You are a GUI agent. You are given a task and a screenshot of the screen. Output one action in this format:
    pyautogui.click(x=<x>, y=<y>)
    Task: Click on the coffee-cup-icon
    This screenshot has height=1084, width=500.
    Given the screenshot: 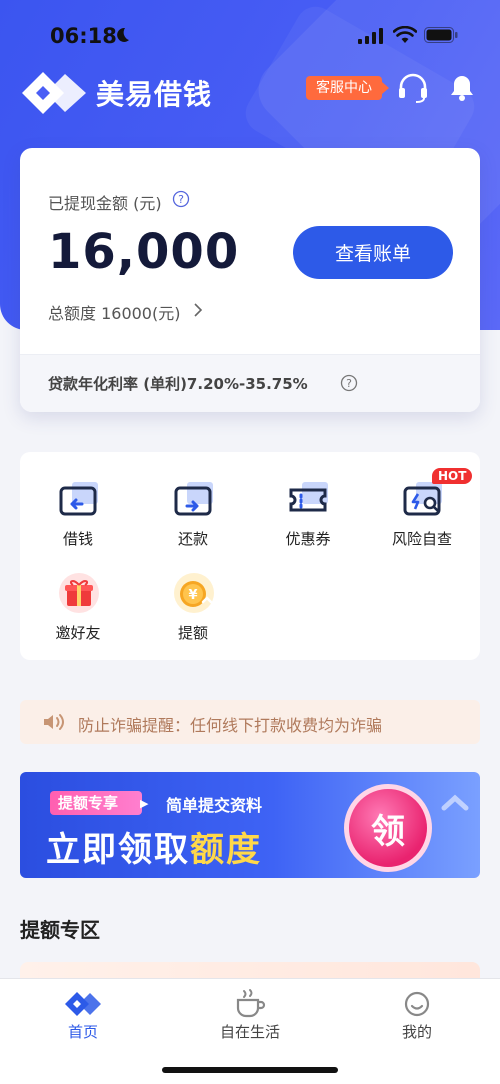 What is the action you would take?
    pyautogui.click(x=251, y=1003)
    